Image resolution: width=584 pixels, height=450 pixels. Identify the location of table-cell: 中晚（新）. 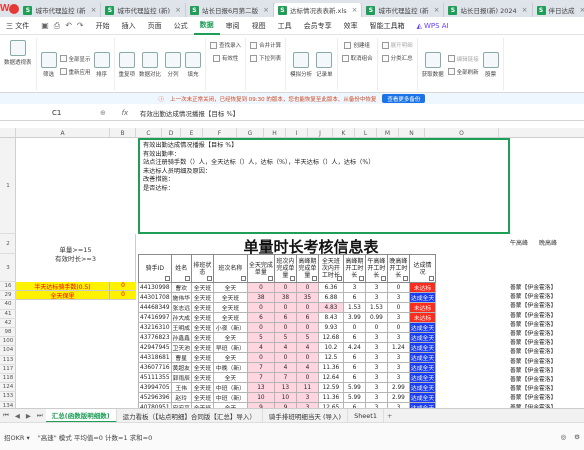
(230, 367).